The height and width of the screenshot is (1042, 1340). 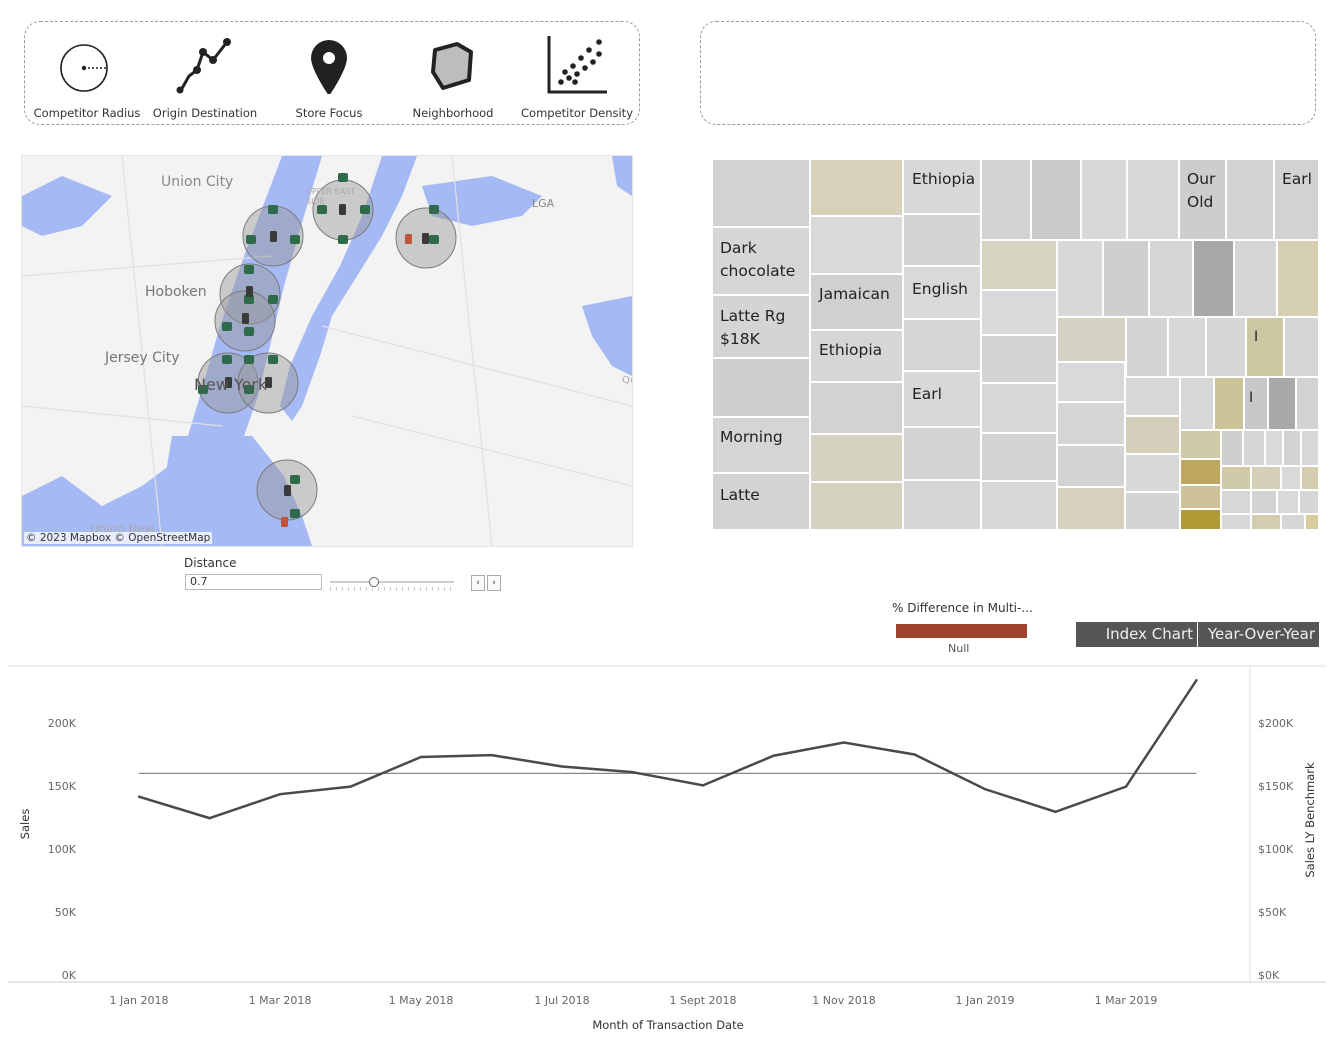 I want to click on distance-slider-track, so click(x=392, y=582).